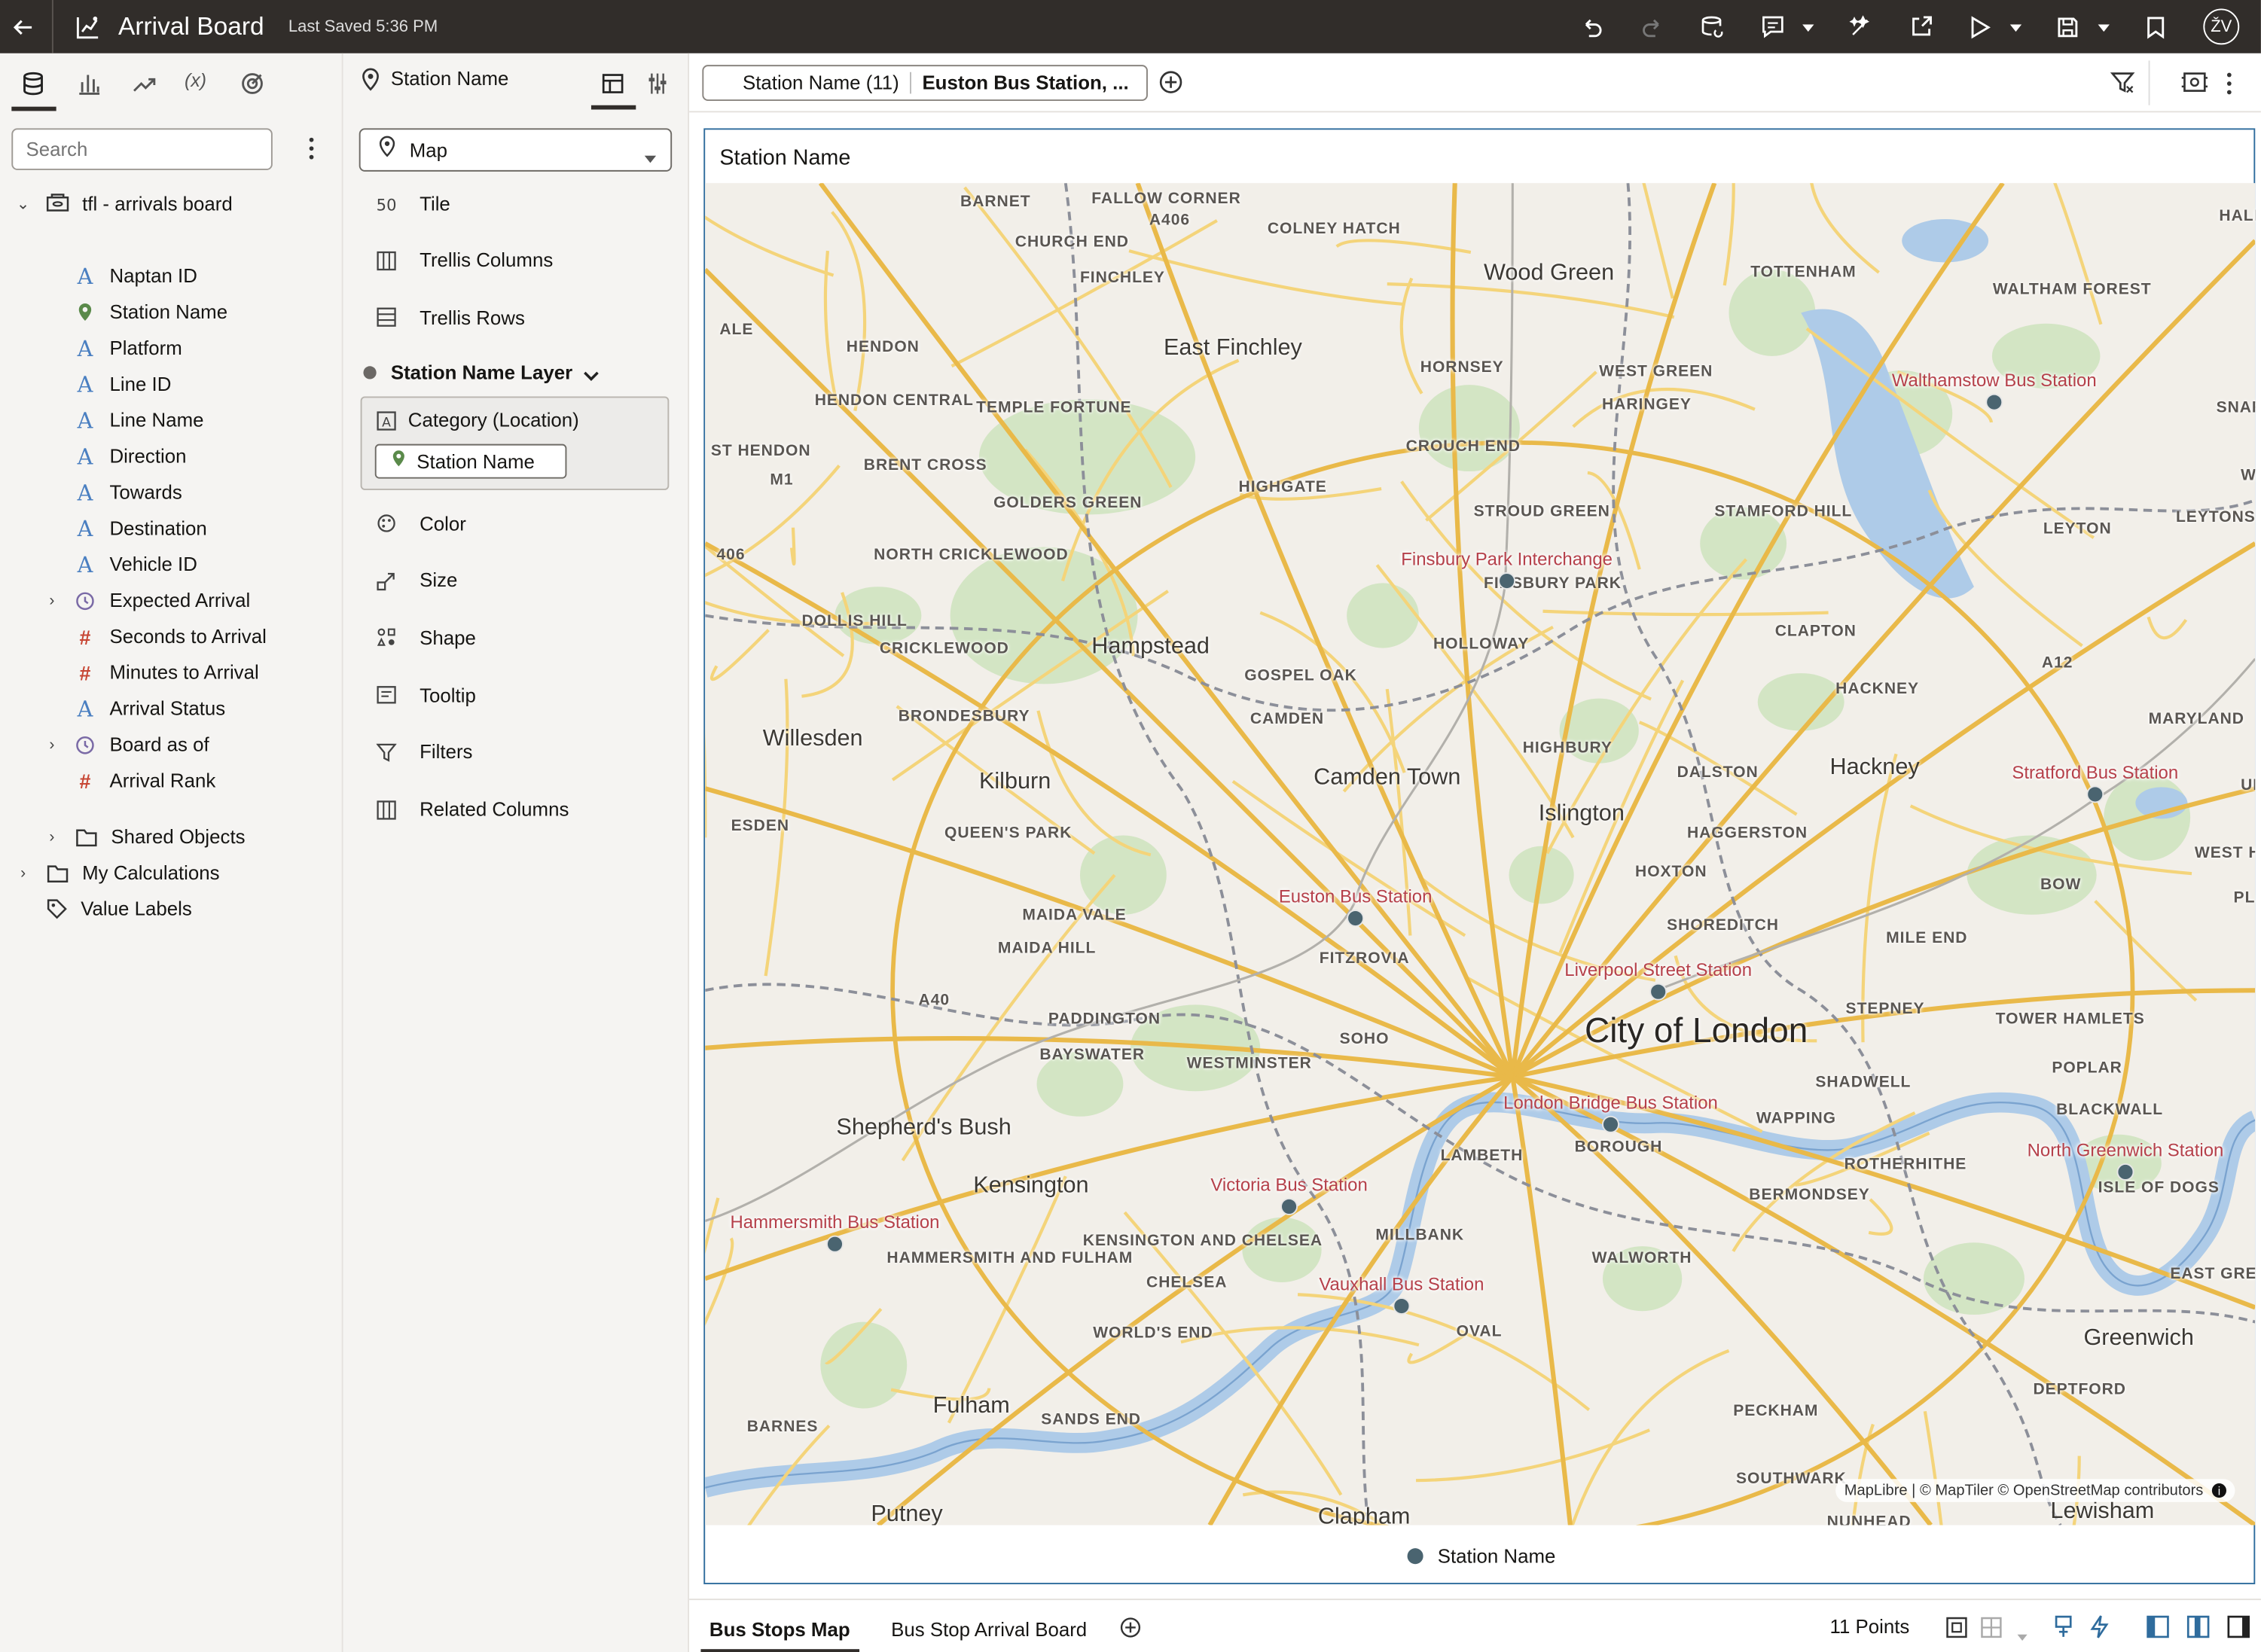 This screenshot has height=1652, width=2261. Describe the element at coordinates (2198, 1630) in the screenshot. I see `middle-panel-toggle-icon` at that location.